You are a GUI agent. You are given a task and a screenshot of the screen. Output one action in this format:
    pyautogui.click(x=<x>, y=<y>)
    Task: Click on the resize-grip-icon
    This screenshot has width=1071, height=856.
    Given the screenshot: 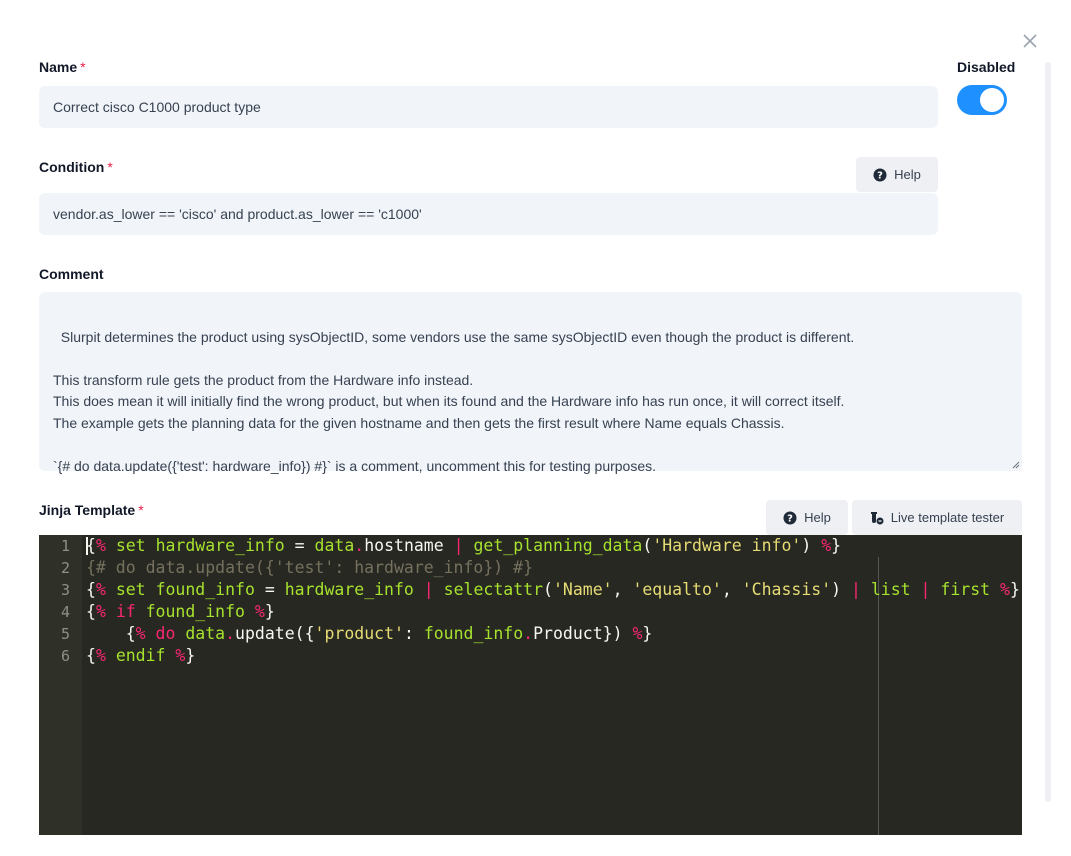 What is the action you would take?
    pyautogui.click(x=1016, y=465)
    